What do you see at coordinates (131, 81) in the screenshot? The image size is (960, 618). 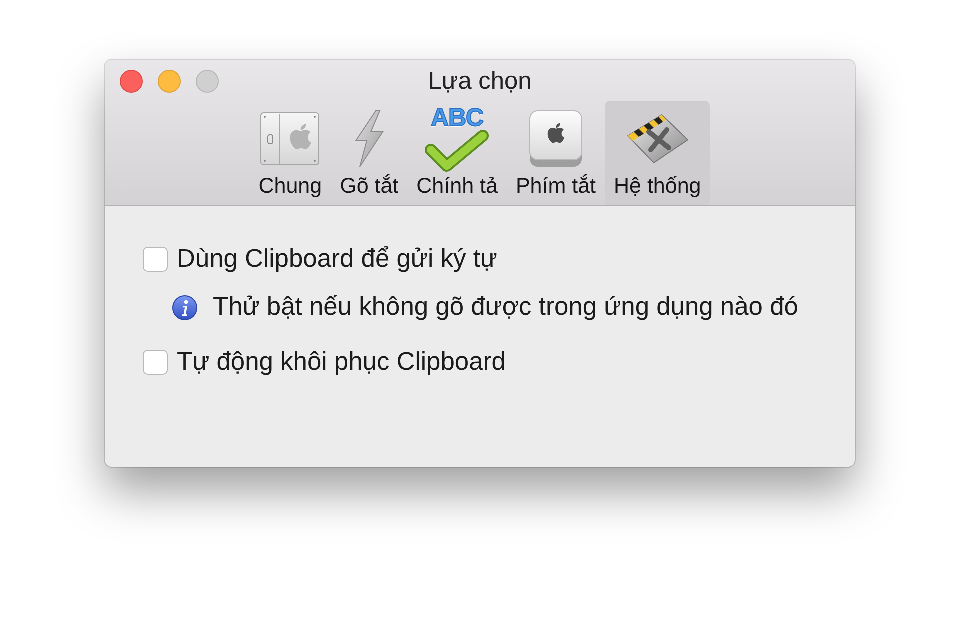 I see `close-button` at bounding box center [131, 81].